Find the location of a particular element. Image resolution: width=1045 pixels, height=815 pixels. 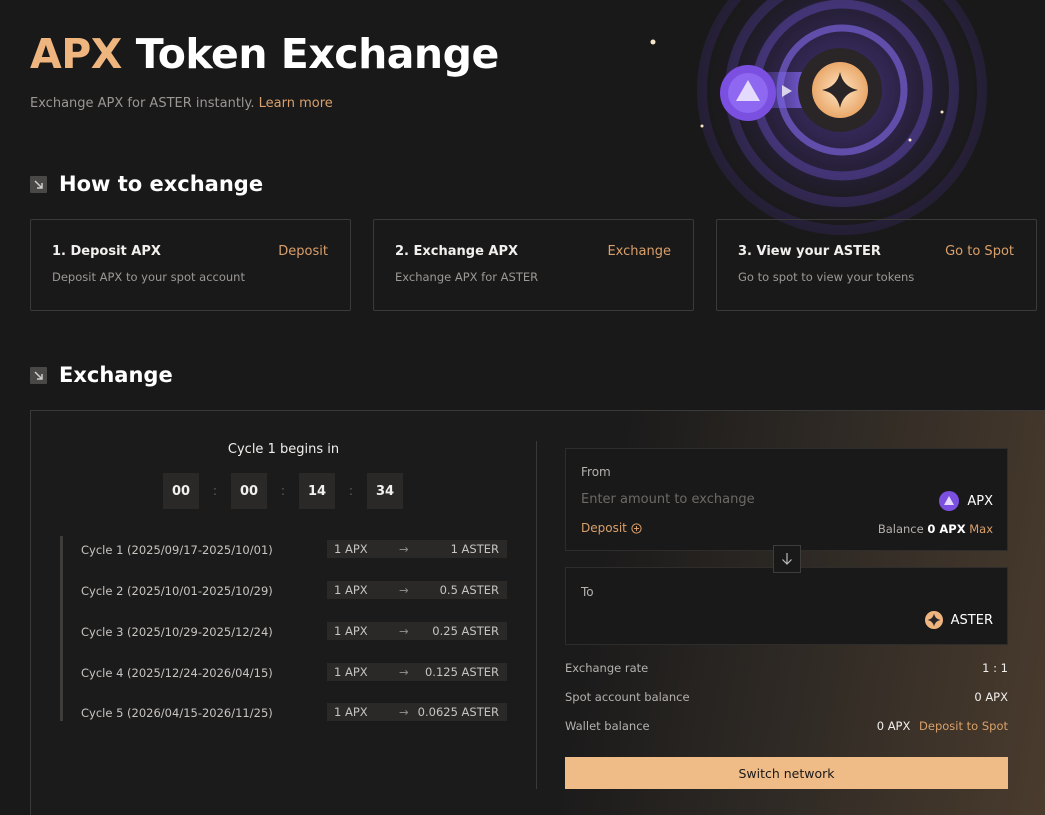

step-desc: Exchange APX for ASTER is located at coordinates (467, 277).